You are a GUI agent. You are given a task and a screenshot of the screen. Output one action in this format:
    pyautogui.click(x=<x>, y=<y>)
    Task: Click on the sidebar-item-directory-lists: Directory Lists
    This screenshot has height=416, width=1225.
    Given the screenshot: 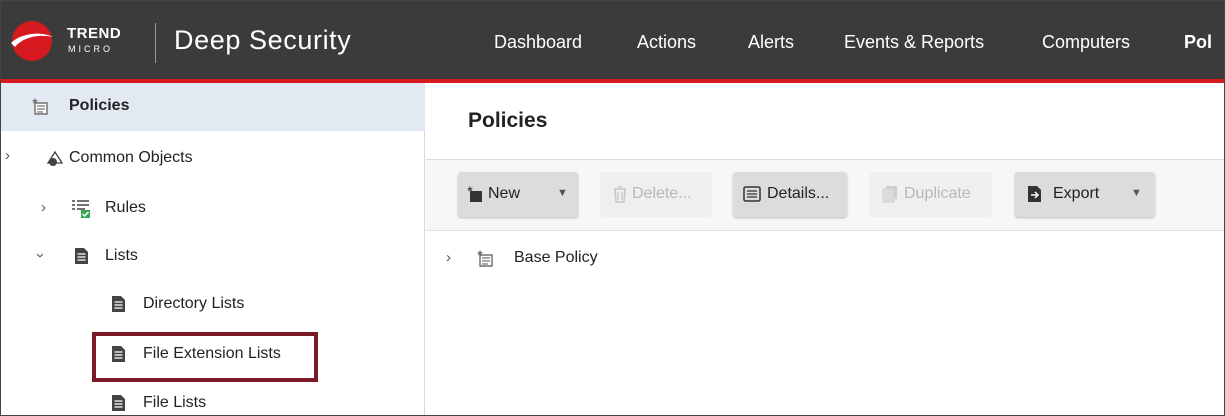 What is the action you would take?
    pyautogui.click(x=213, y=305)
    